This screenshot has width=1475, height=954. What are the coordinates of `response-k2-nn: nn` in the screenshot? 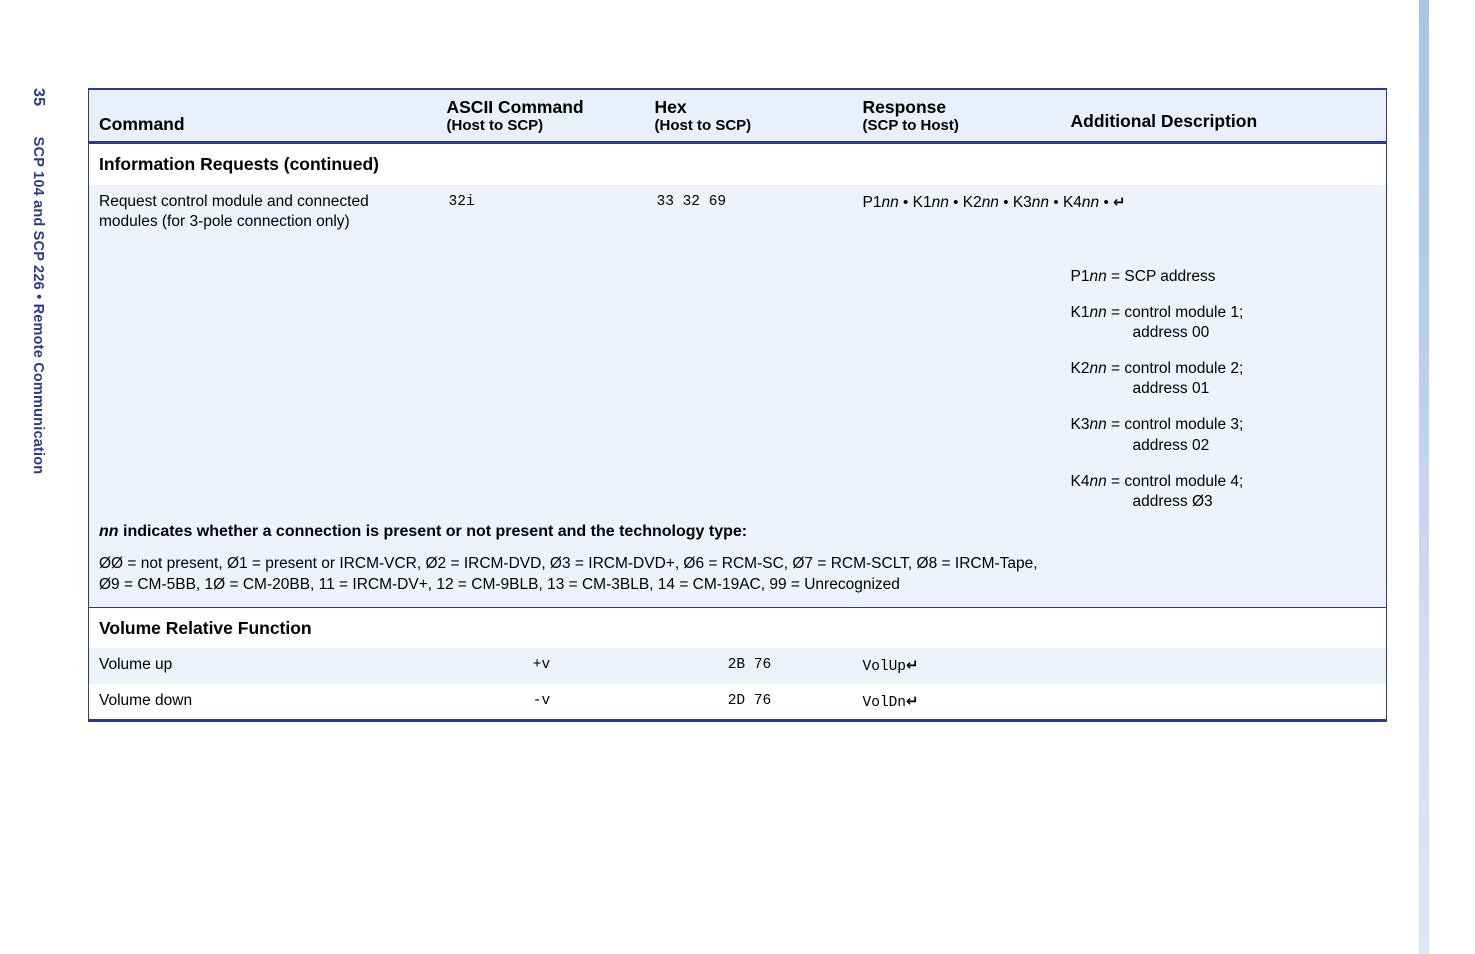 It's located at (990, 202).